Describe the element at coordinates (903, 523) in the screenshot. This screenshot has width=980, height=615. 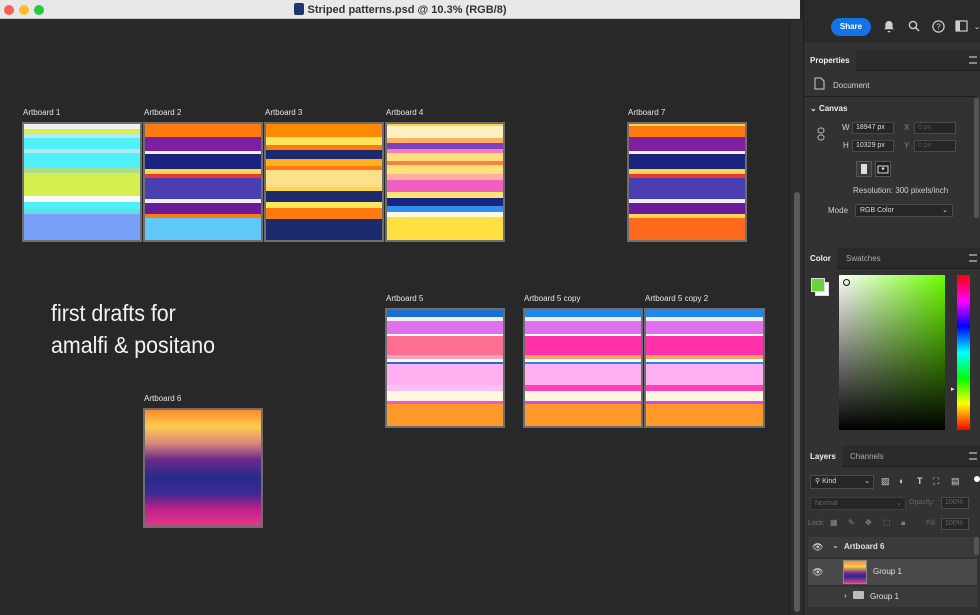
I see `lock-all-icon: 🔒︎` at that location.